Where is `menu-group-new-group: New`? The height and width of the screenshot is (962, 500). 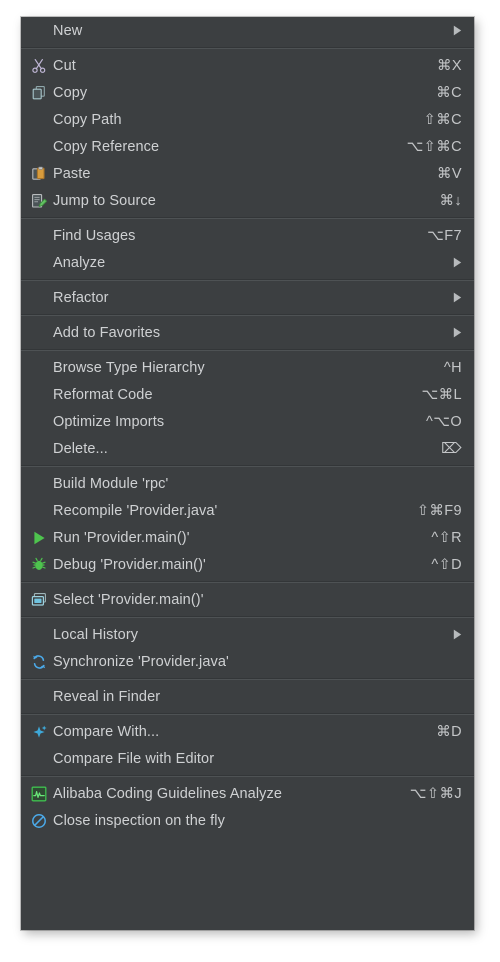
menu-group-new-group: New is located at coordinates (247, 30).